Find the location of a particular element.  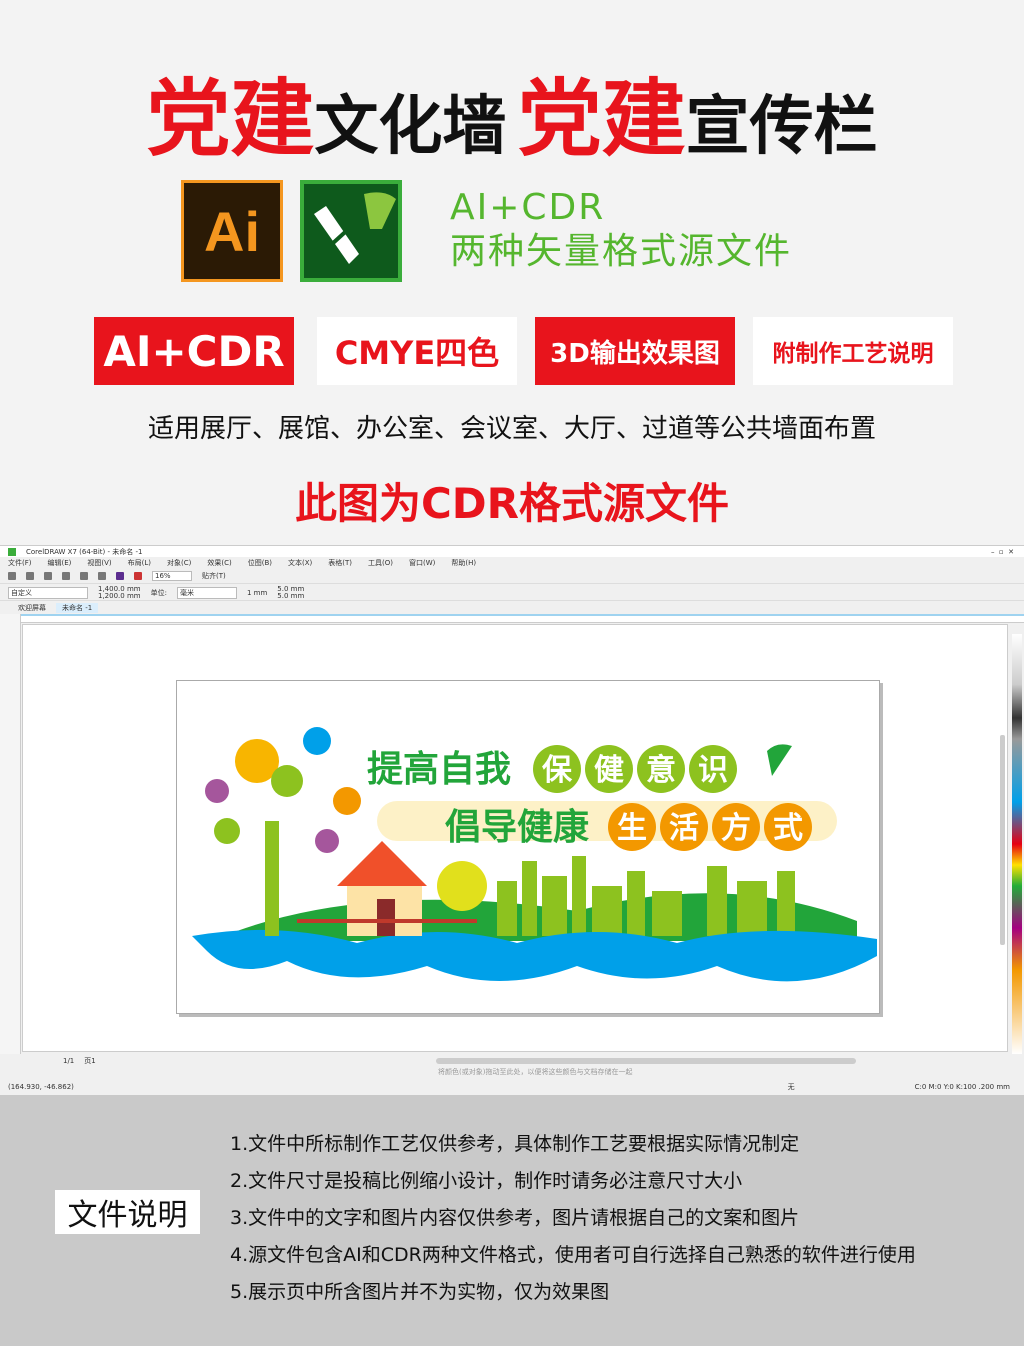

print-icon is located at coordinates (66, 576).